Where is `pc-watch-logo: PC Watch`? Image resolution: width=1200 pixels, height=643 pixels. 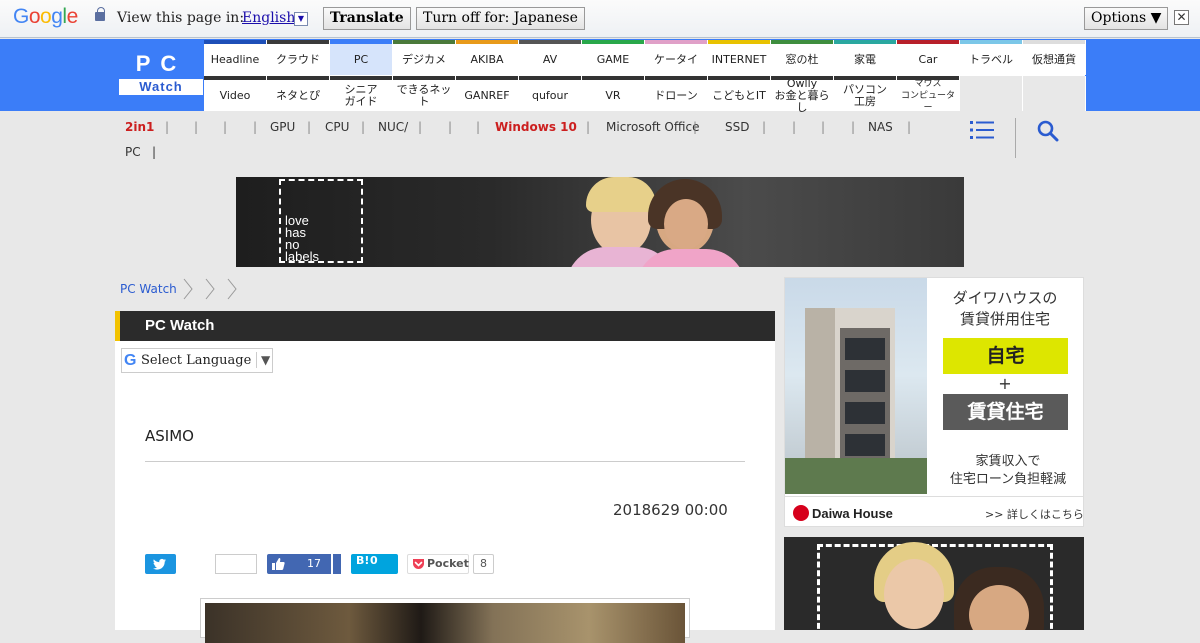
pc-watch-logo: PC Watch is located at coordinates (161, 73).